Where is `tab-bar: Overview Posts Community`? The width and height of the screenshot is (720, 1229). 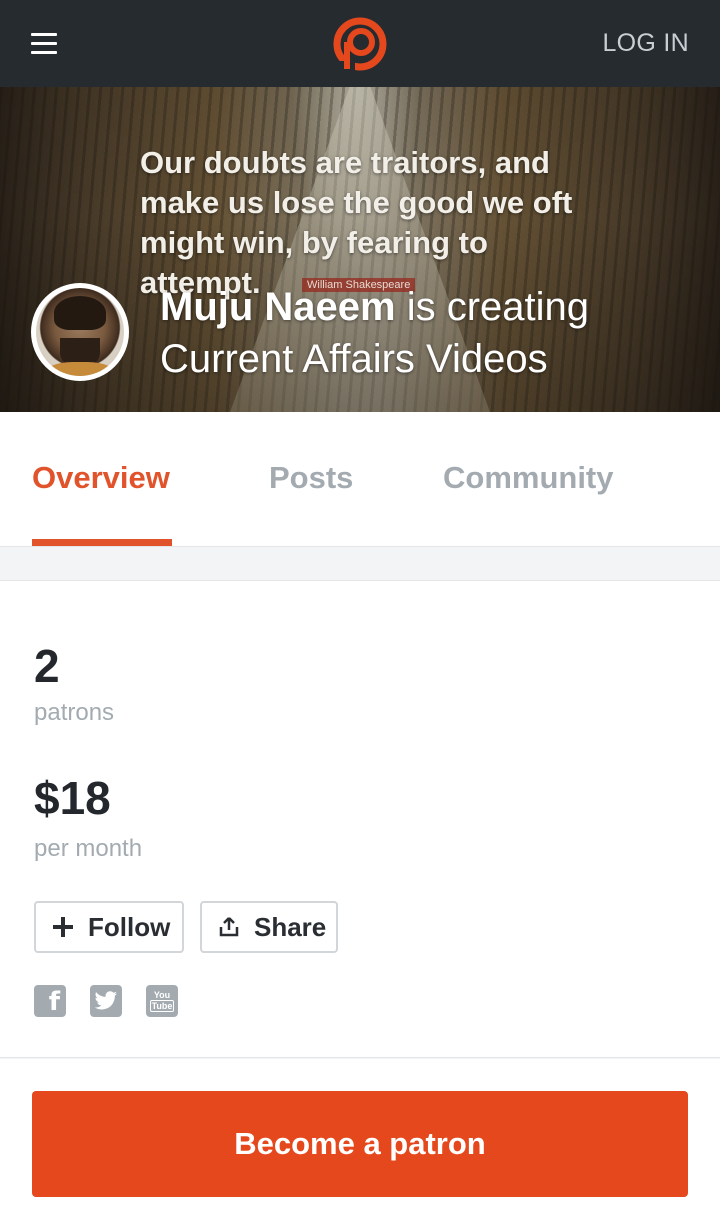 tab-bar: Overview Posts Community is located at coordinates (360, 479).